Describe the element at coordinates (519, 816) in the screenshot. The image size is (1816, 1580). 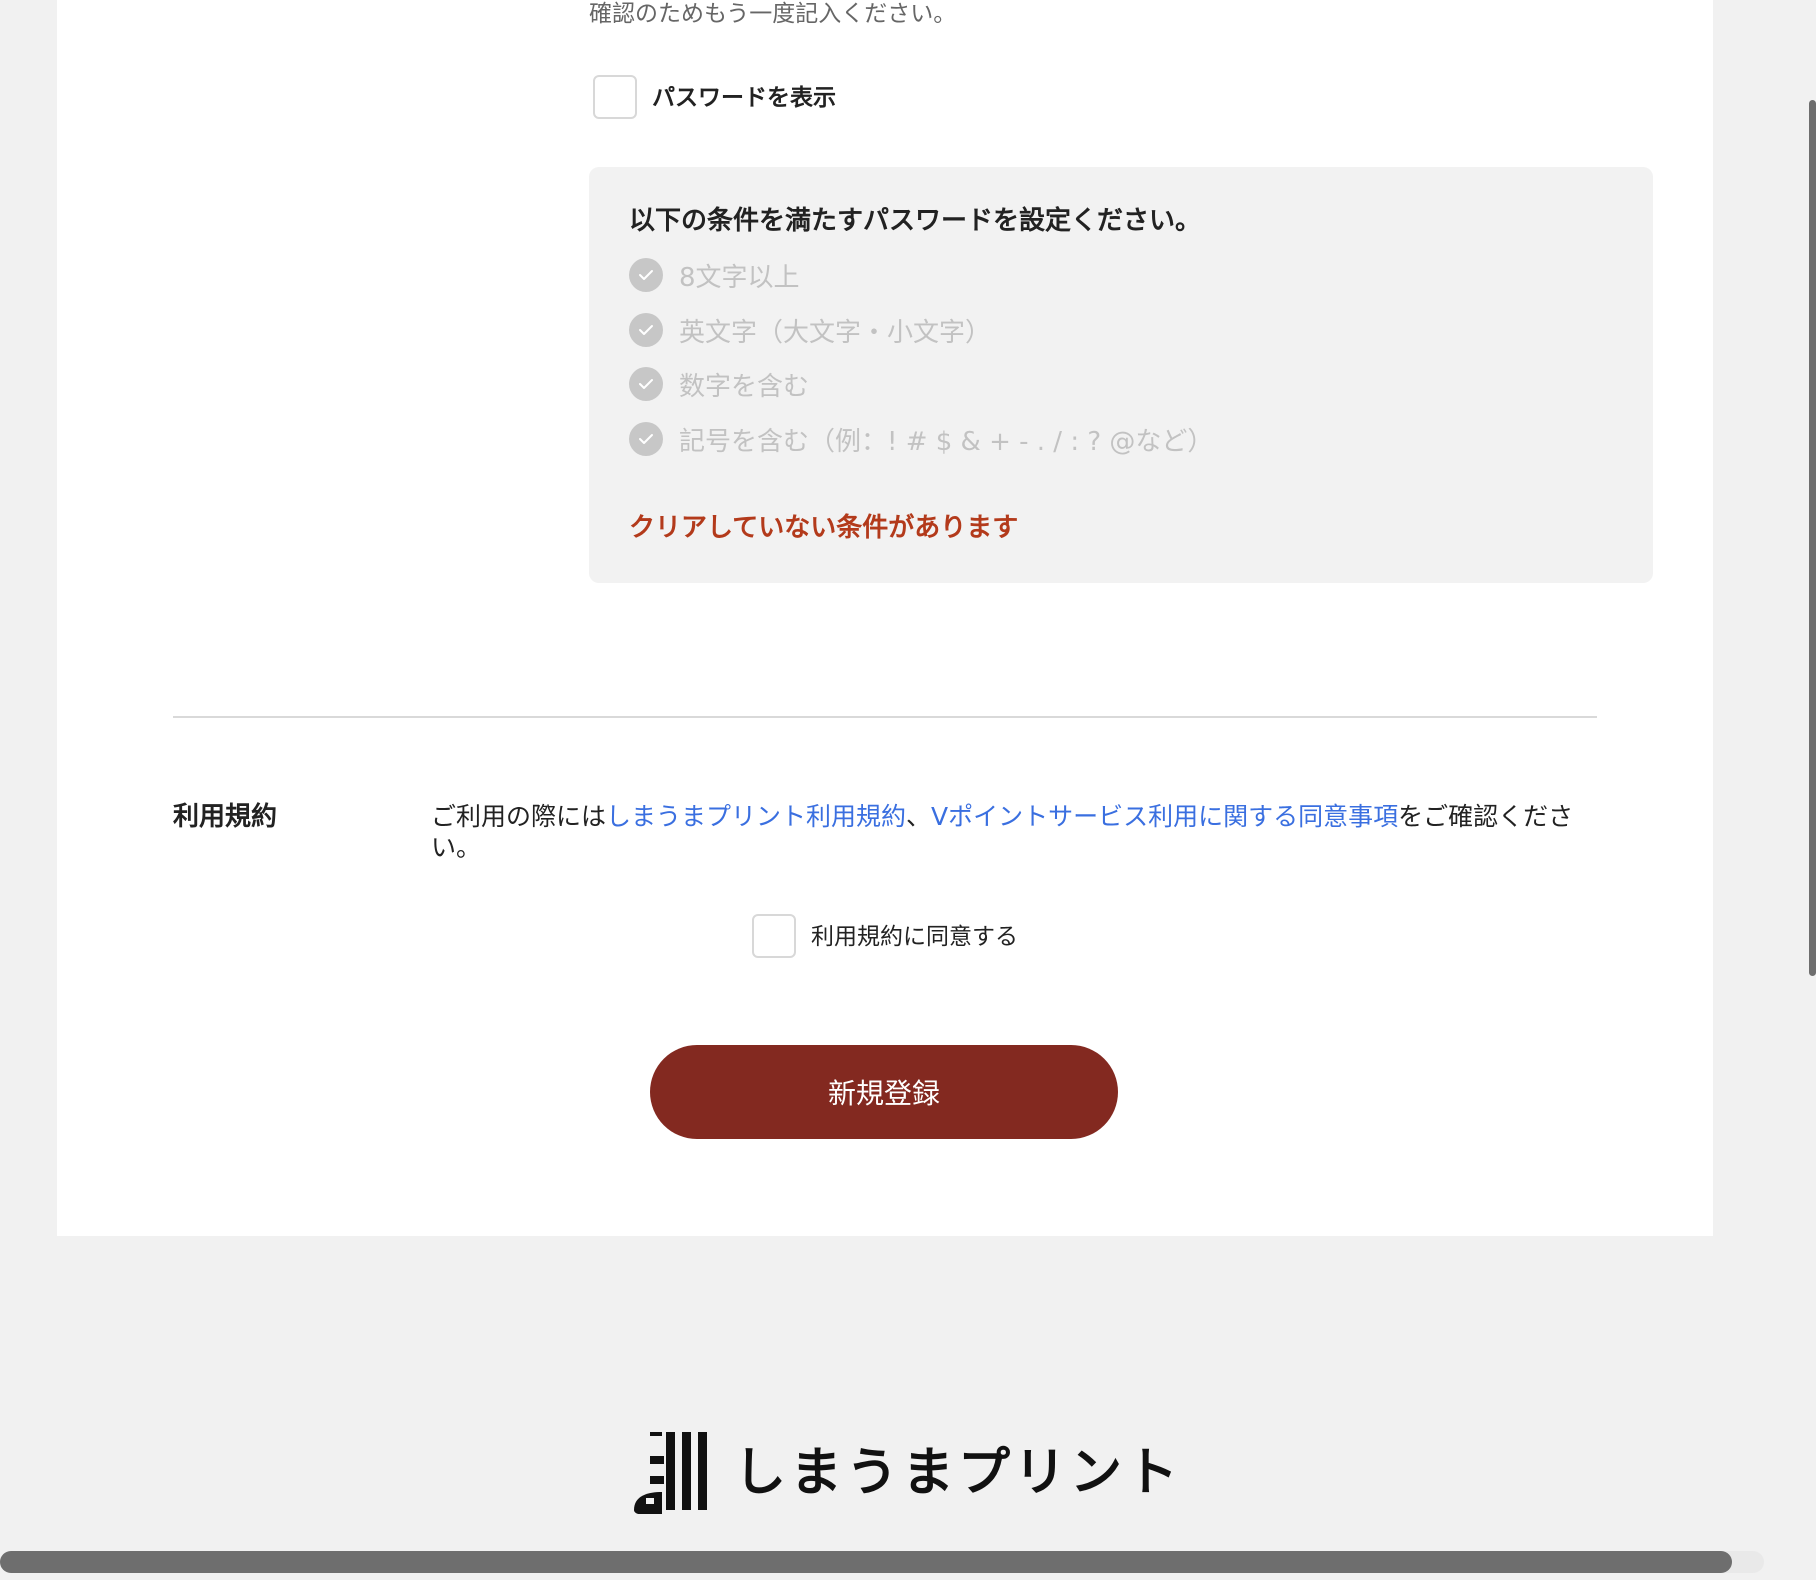
I see `terms-text-prefix: ご利用の際には` at that location.